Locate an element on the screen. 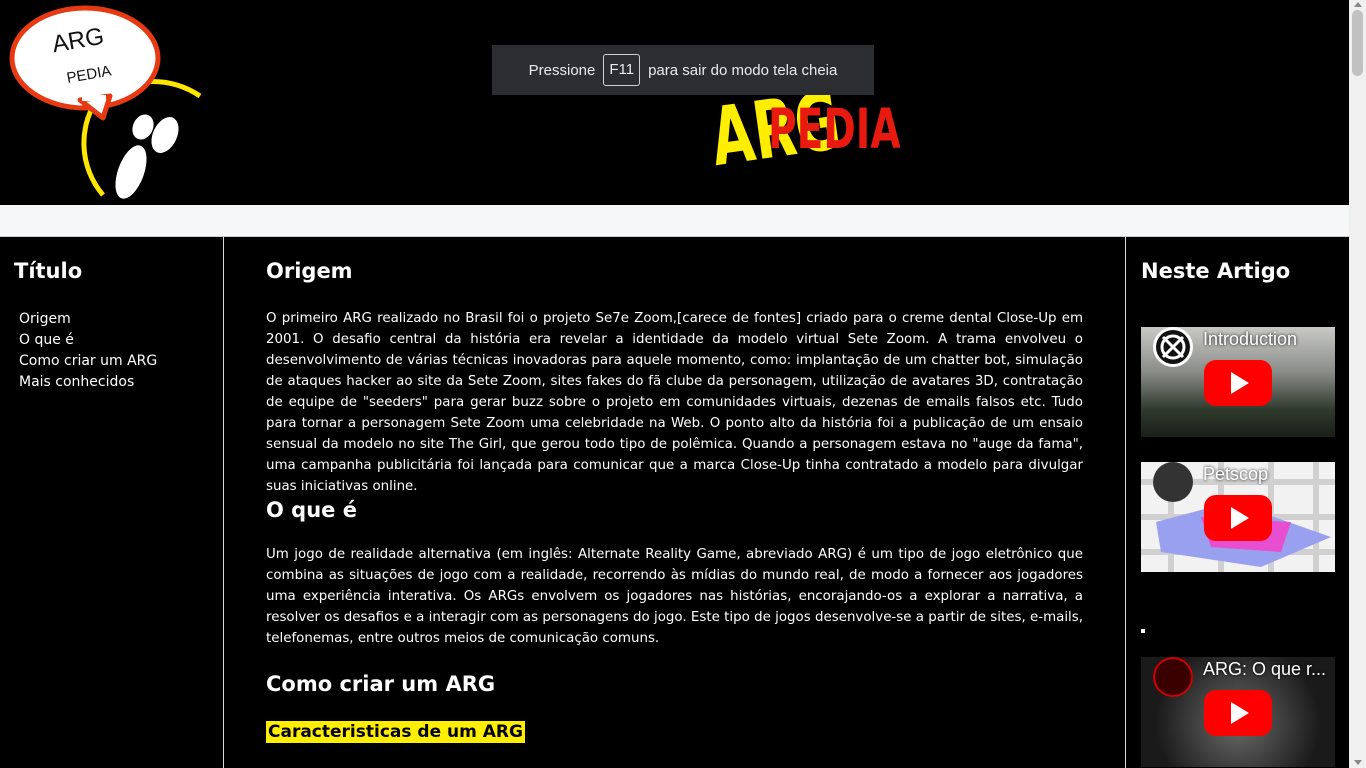  red-logo-icon is located at coordinates (1173, 677).